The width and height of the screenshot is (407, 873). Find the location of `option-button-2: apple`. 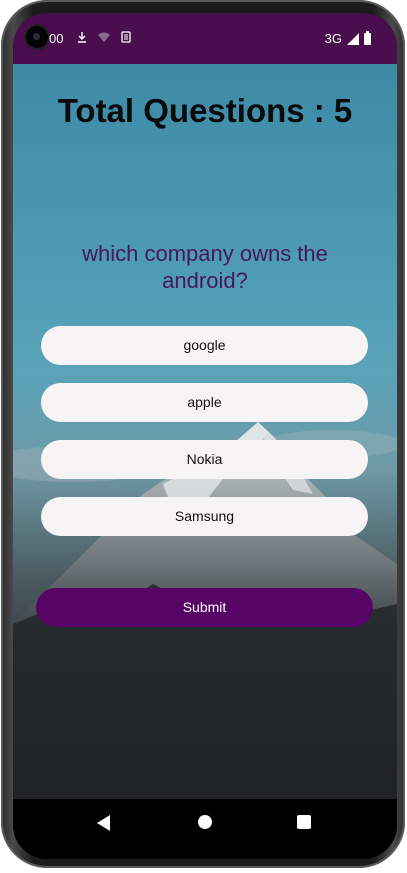

option-button-2: apple is located at coordinates (204, 402).